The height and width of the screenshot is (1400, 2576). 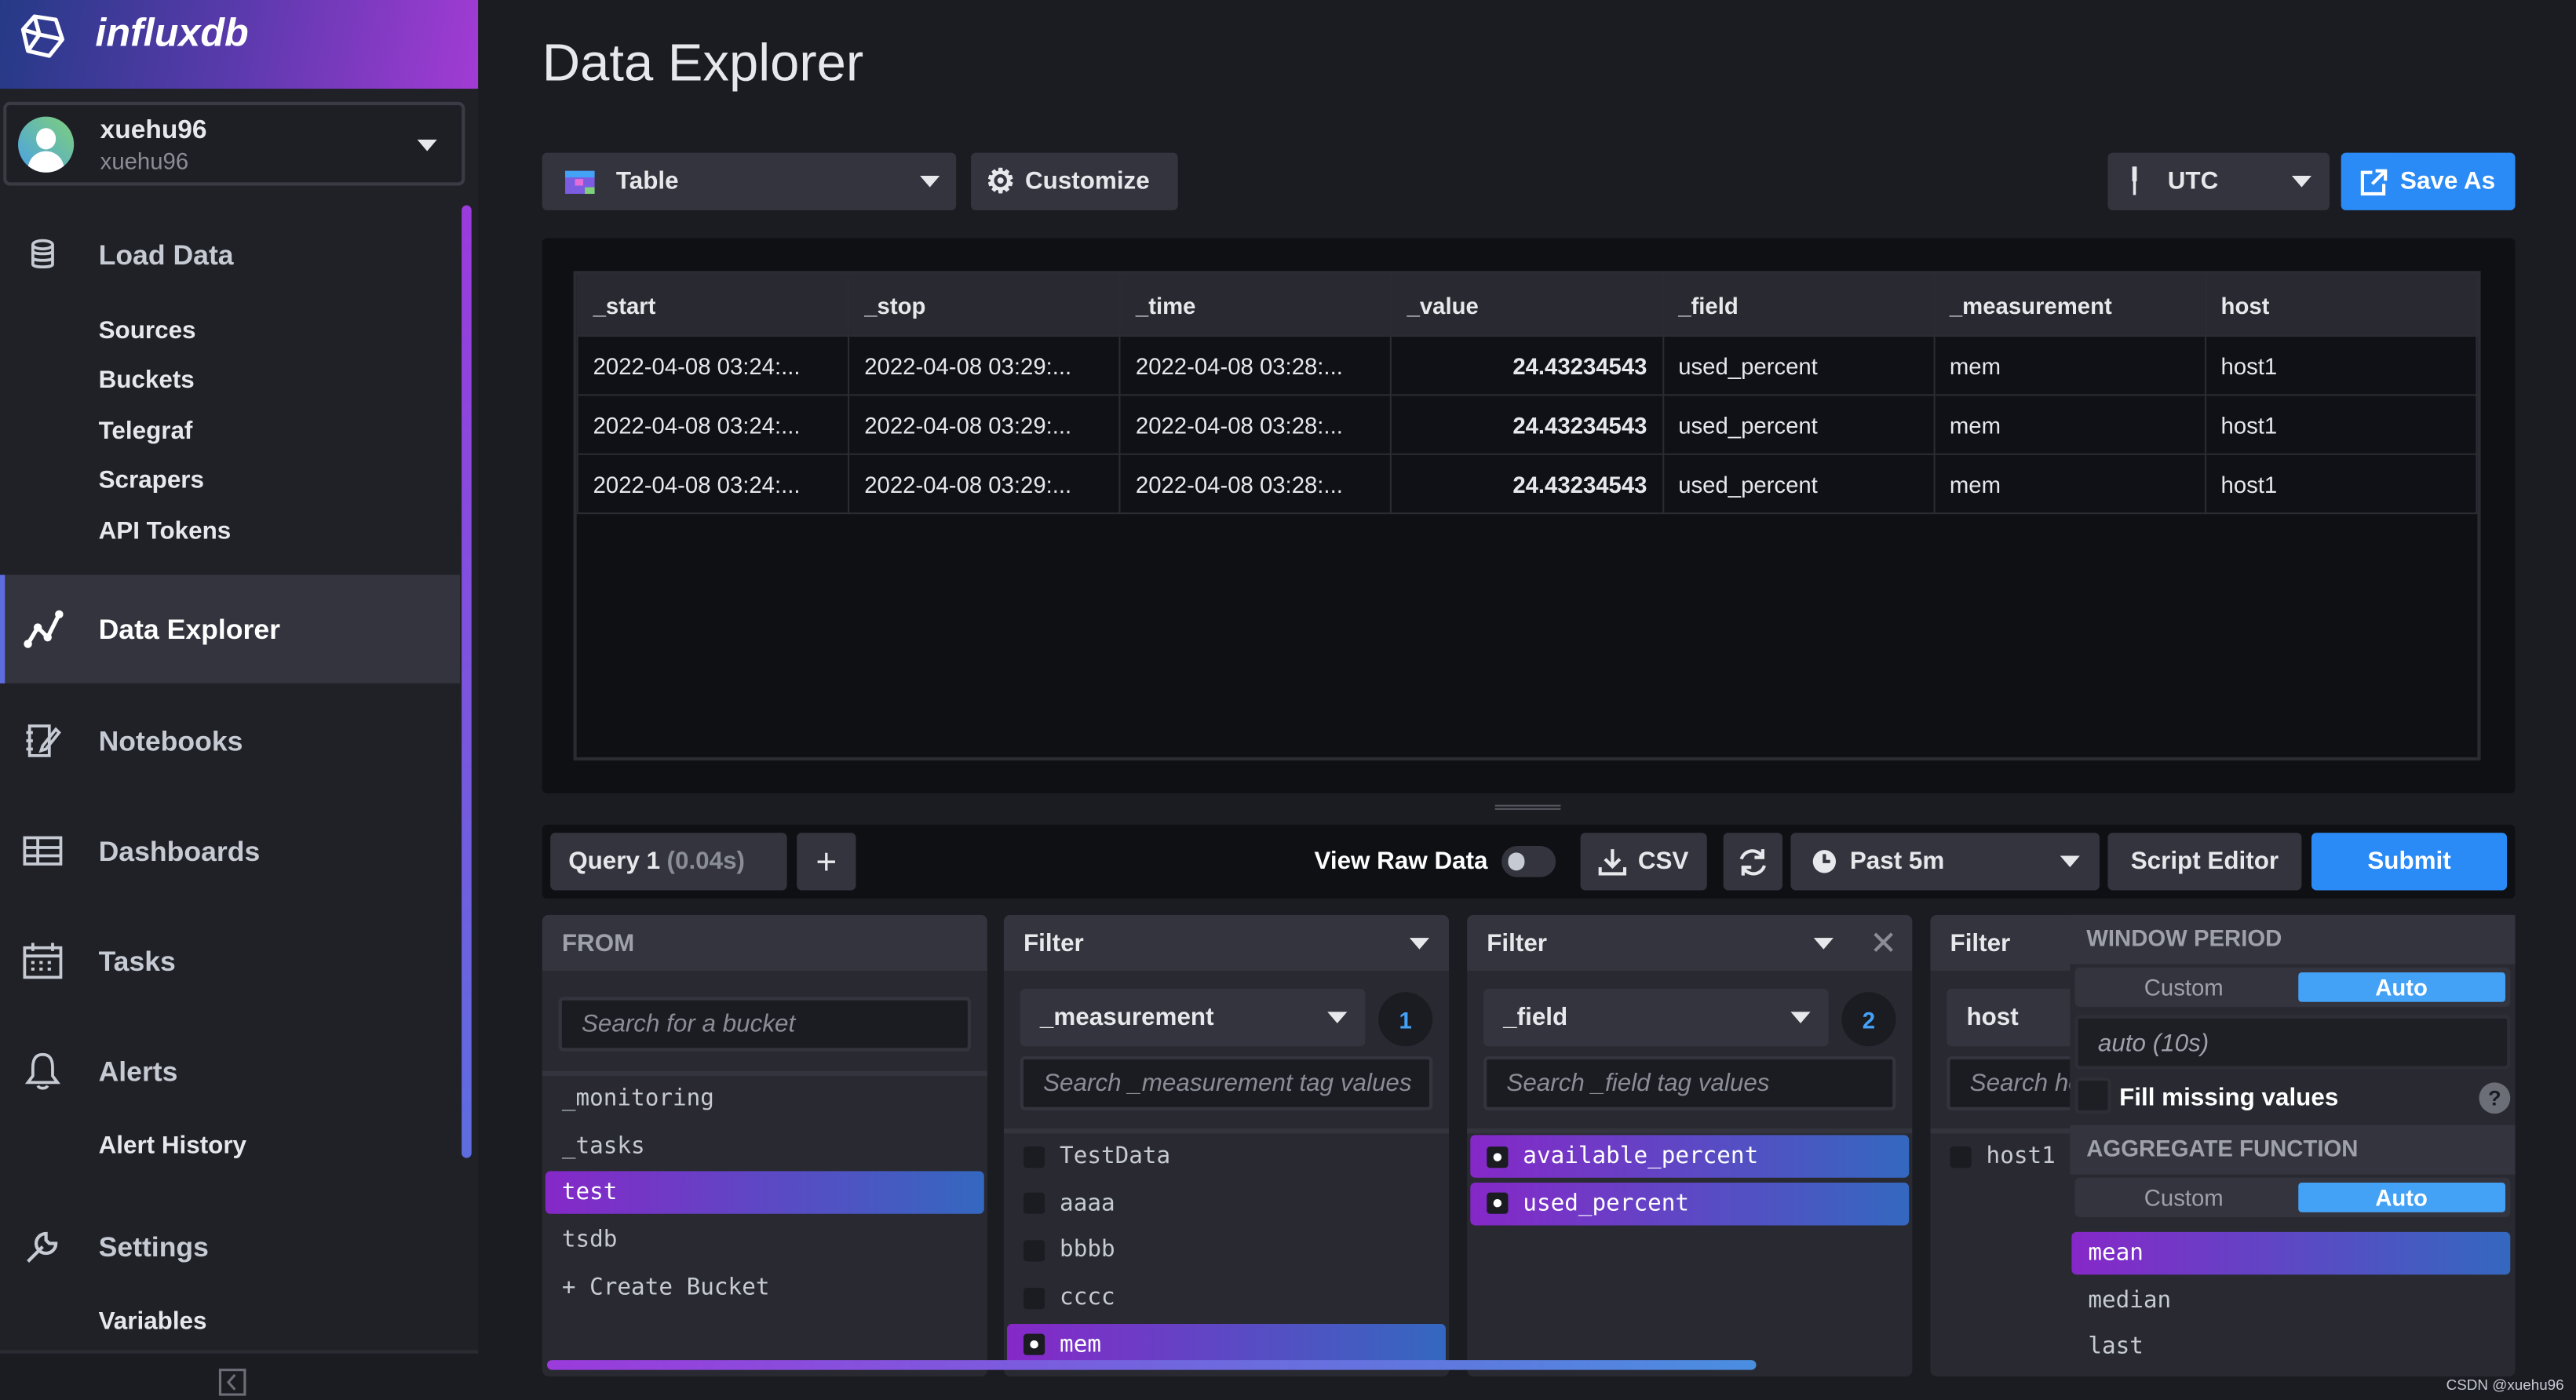 I want to click on tag-value-item: aaaa, so click(x=1226, y=1203).